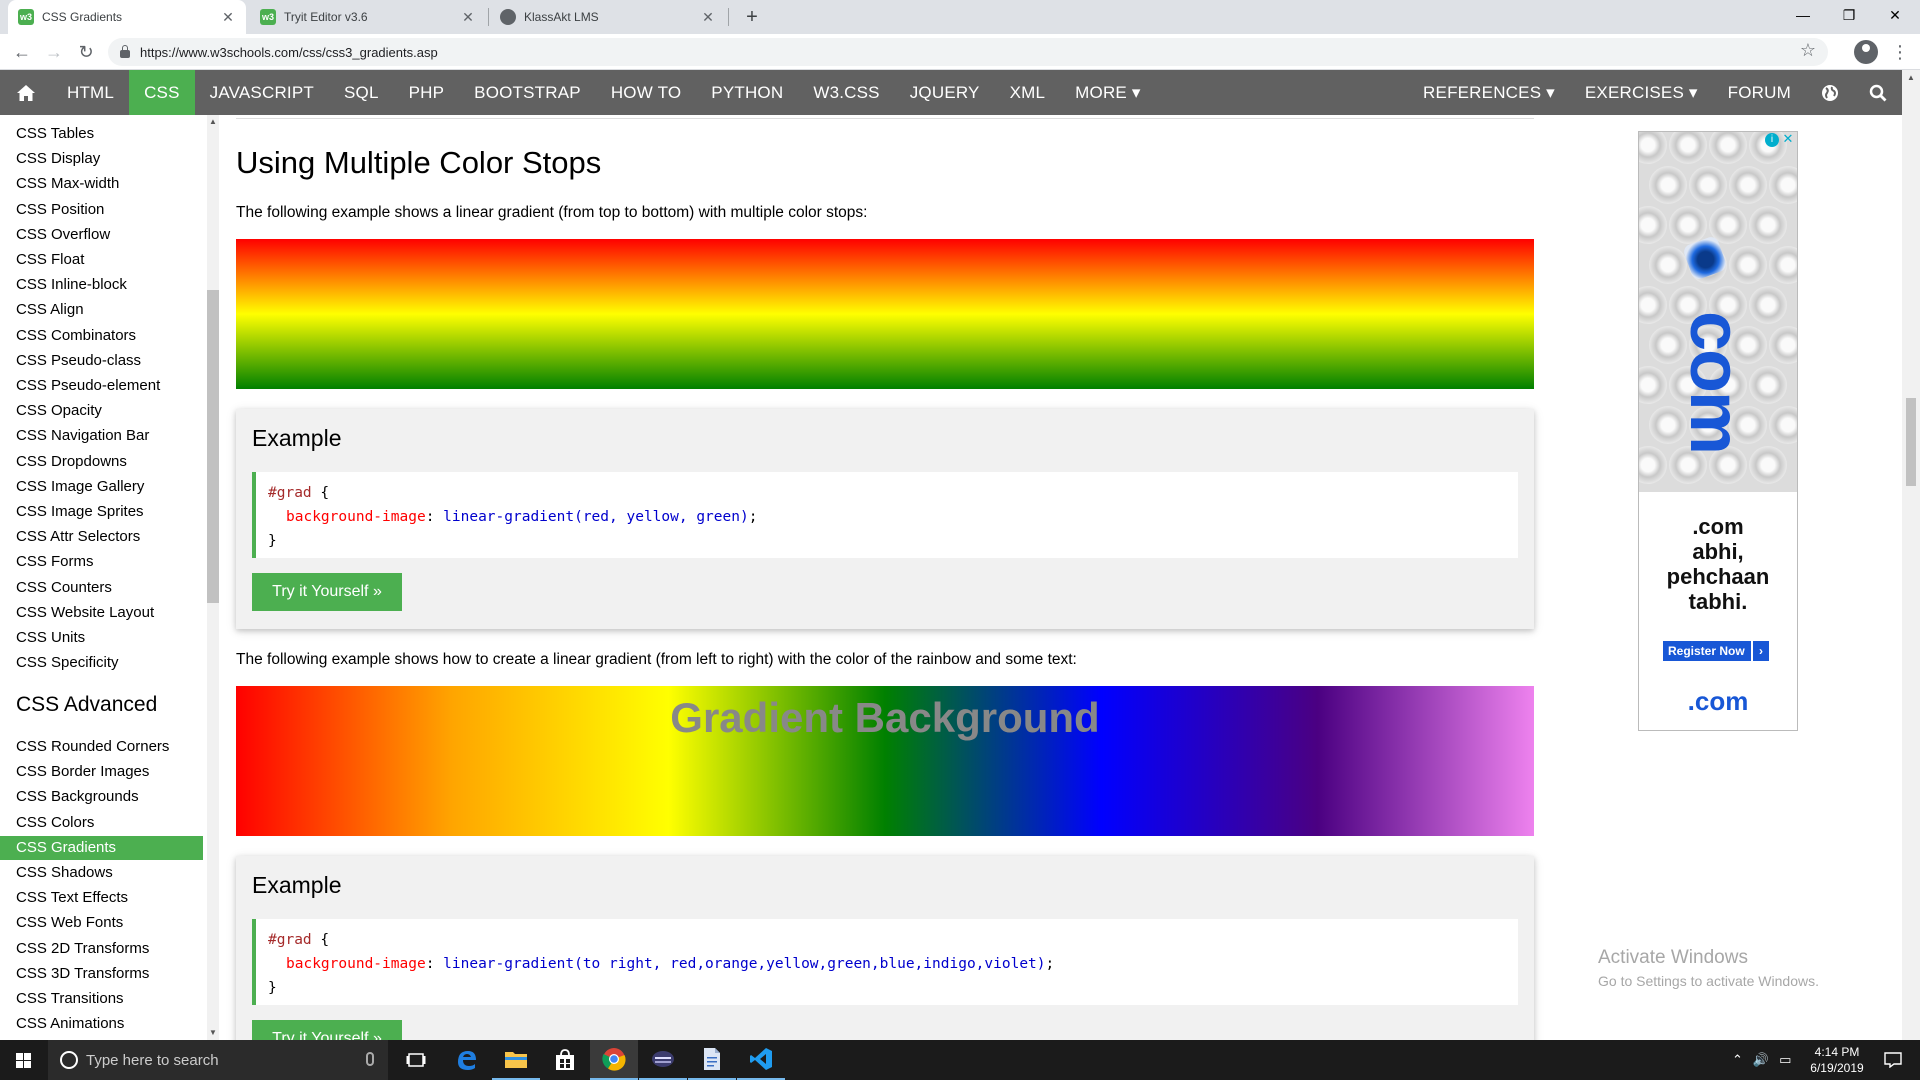 This screenshot has height=1080, width=1920. Describe the element at coordinates (101, 772) in the screenshot. I see `sidebar-item-css-border-images: CSS Border Images` at that location.